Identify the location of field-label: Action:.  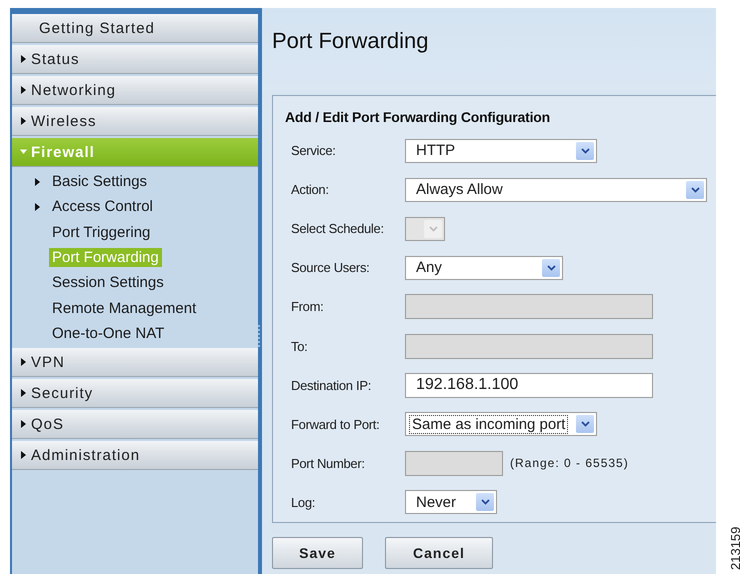
(310, 190).